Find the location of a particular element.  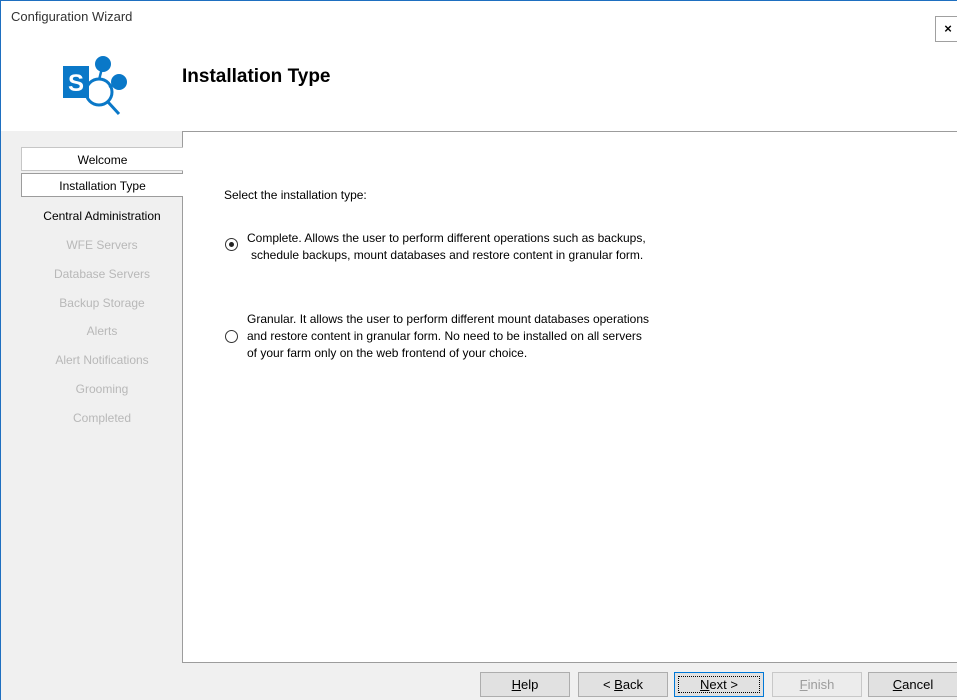

finish-button: Finish is located at coordinates (817, 684).